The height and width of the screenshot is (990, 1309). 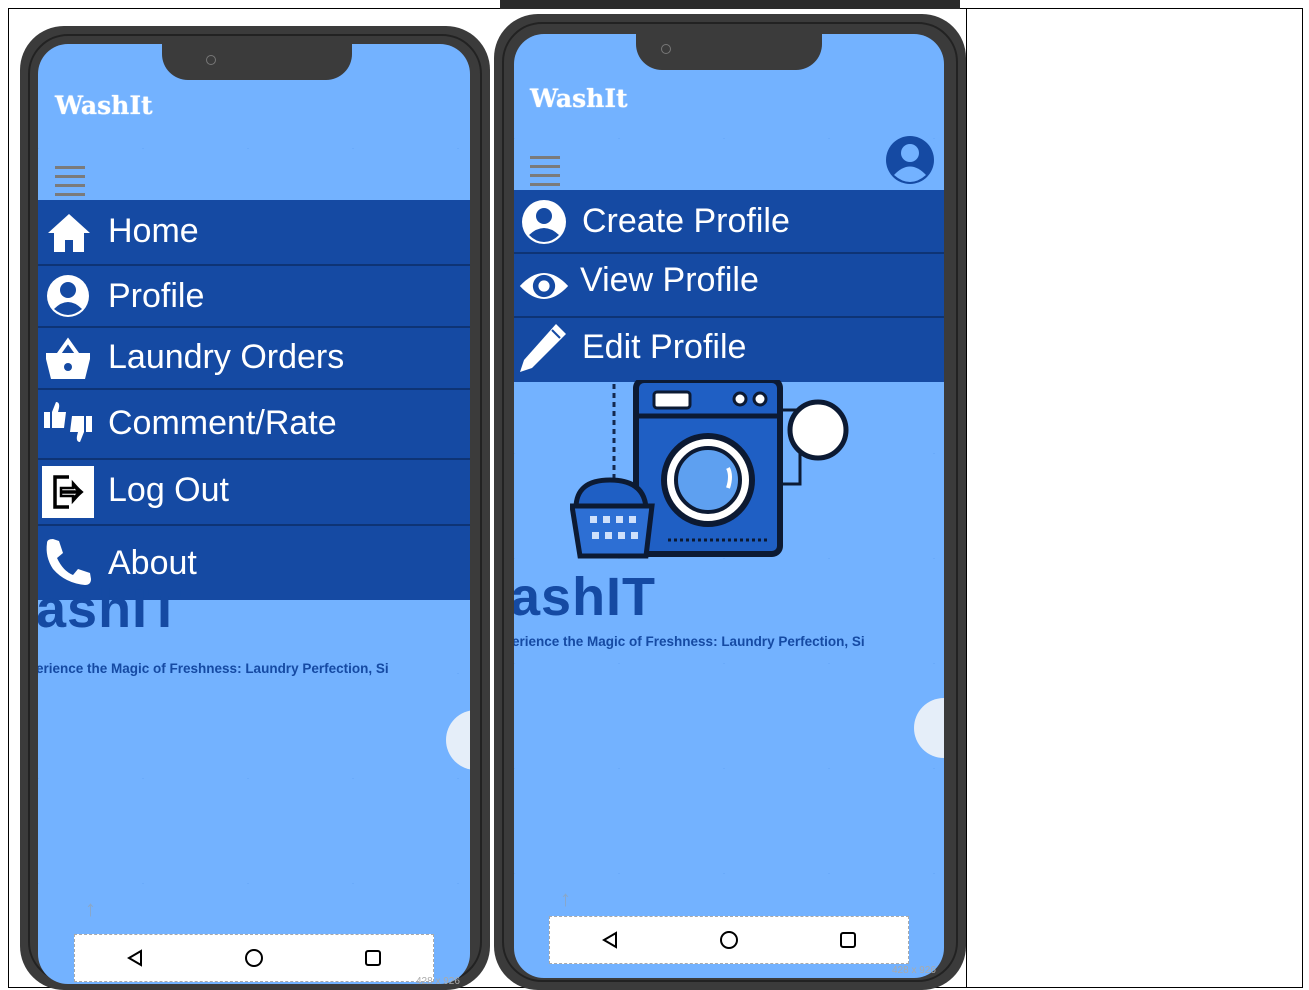 I want to click on menu-item-profile: Profile, so click(x=254, y=297).